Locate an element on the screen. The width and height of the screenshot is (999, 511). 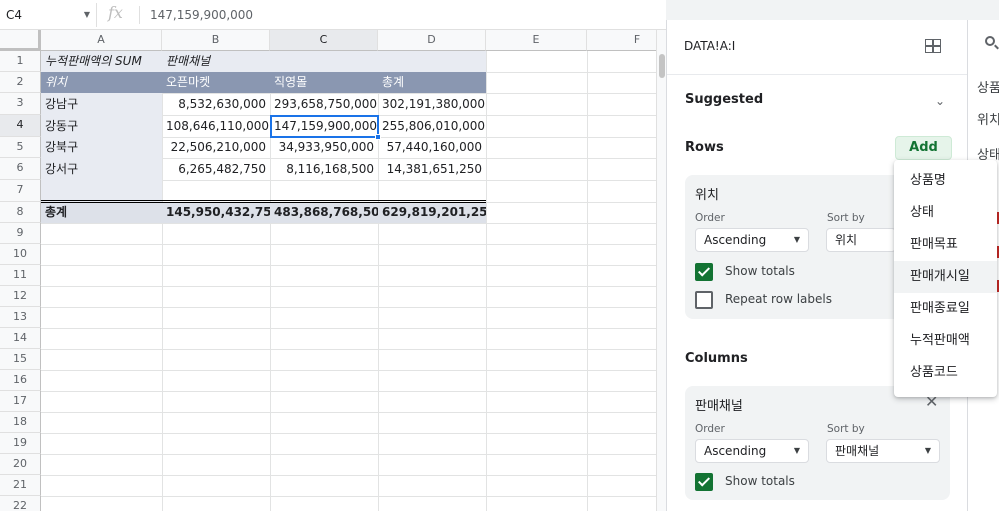
column-field-title: 판매채널 is located at coordinates (719, 406).